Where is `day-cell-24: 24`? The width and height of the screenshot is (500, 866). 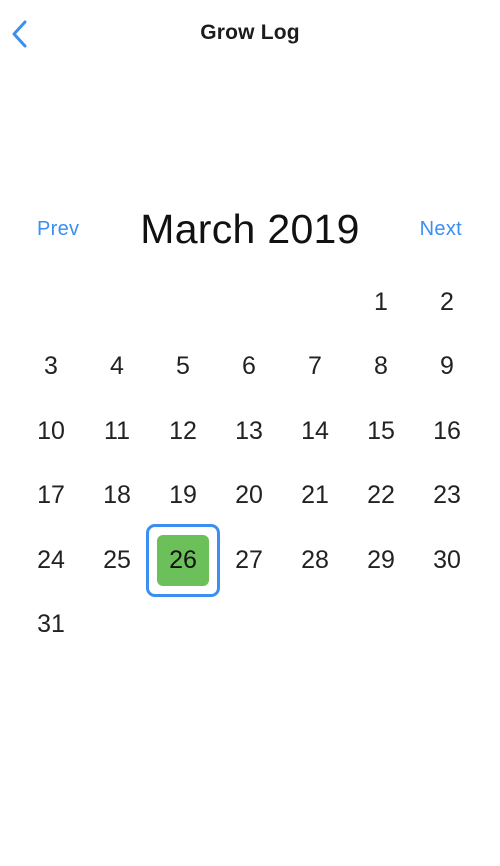
day-cell-24: 24 is located at coordinates (51, 560).